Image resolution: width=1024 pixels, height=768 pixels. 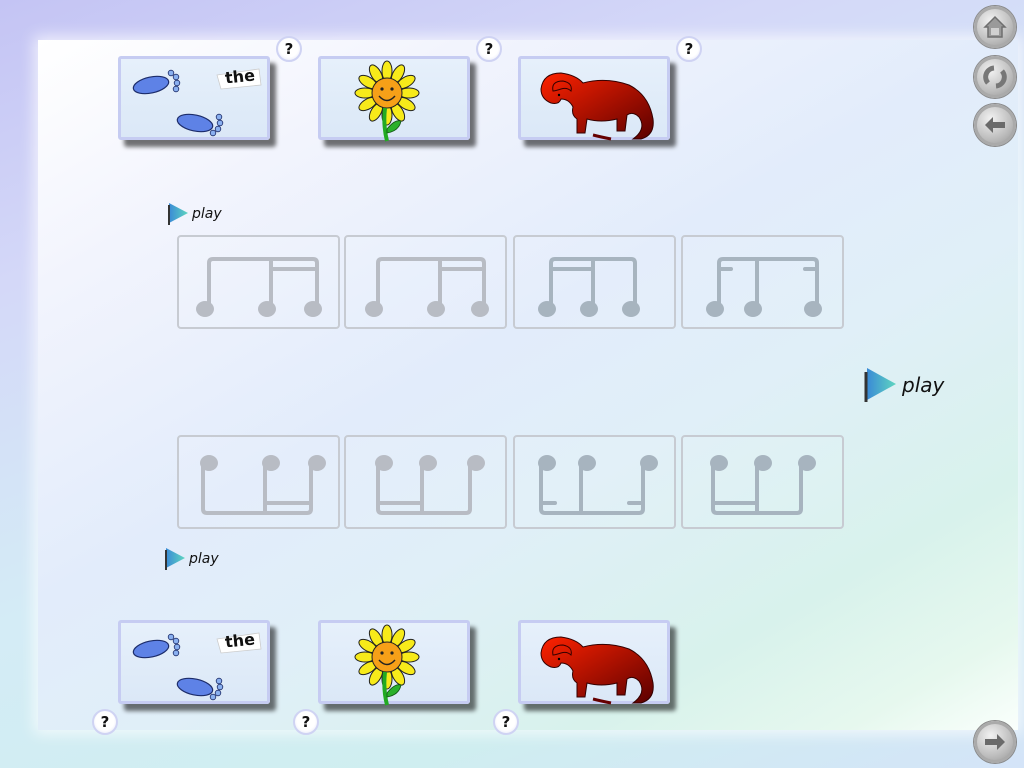 I want to click on home-button, so click(x=995, y=27).